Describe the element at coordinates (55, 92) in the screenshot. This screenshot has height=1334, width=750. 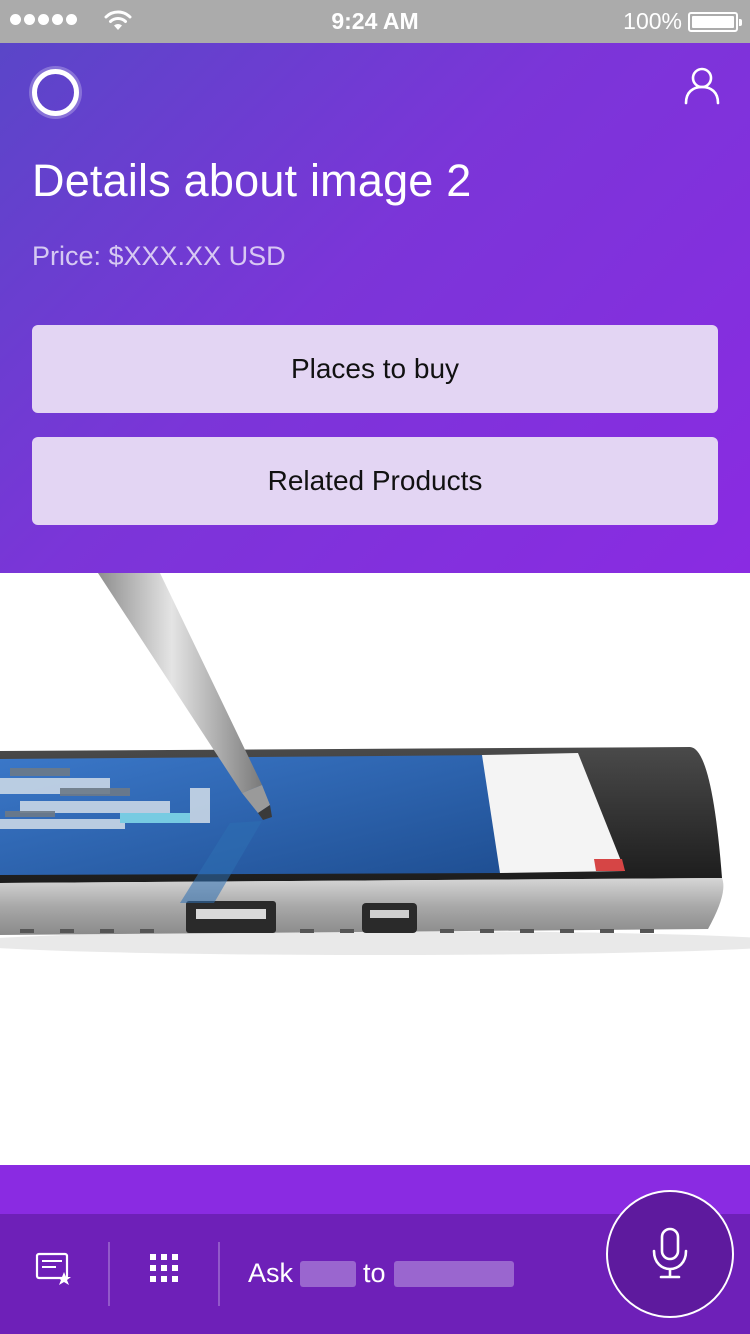
I see `assistant-ring-icon` at that location.